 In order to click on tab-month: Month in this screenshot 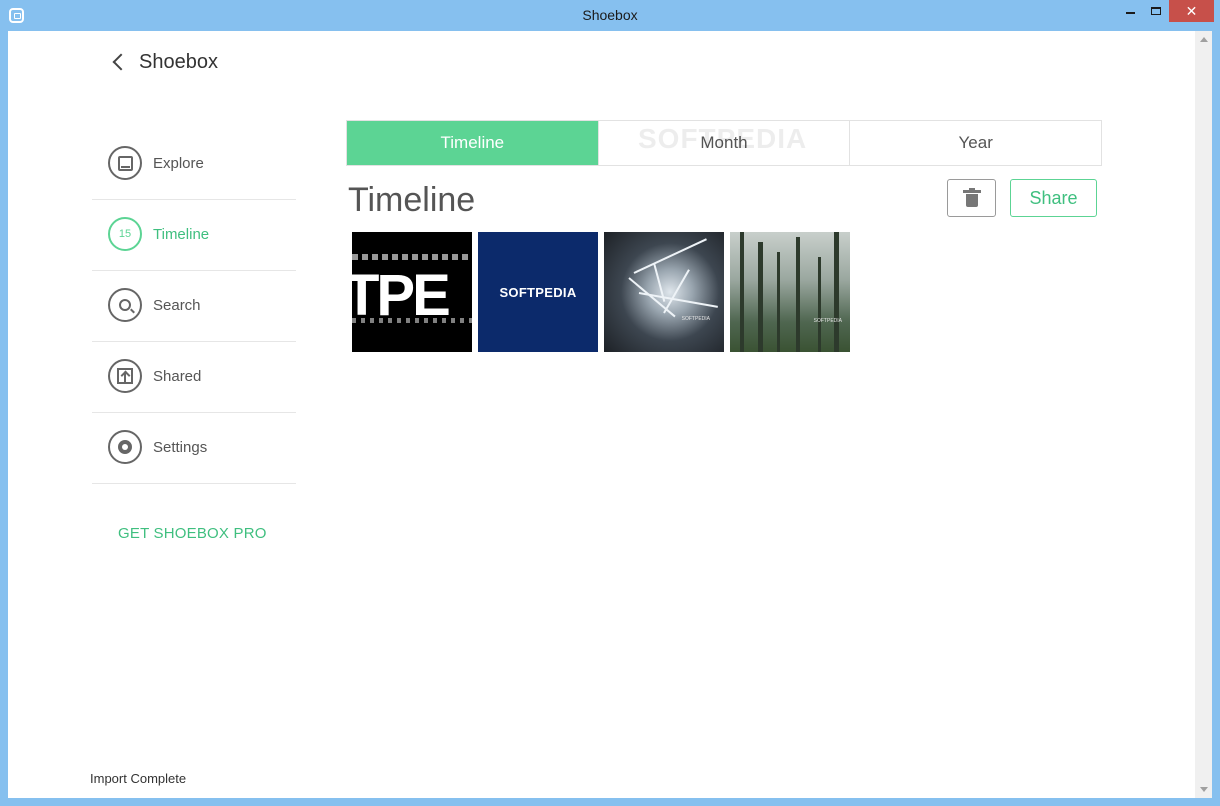, I will do `click(725, 143)`.